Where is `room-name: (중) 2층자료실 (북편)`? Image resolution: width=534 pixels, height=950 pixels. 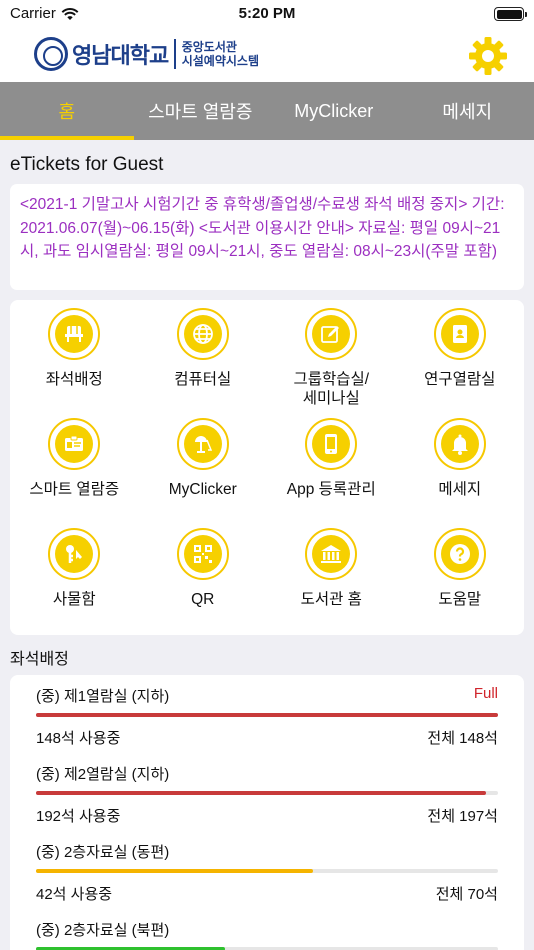
room-name: (중) 2층자료실 (북편) is located at coordinates (103, 930).